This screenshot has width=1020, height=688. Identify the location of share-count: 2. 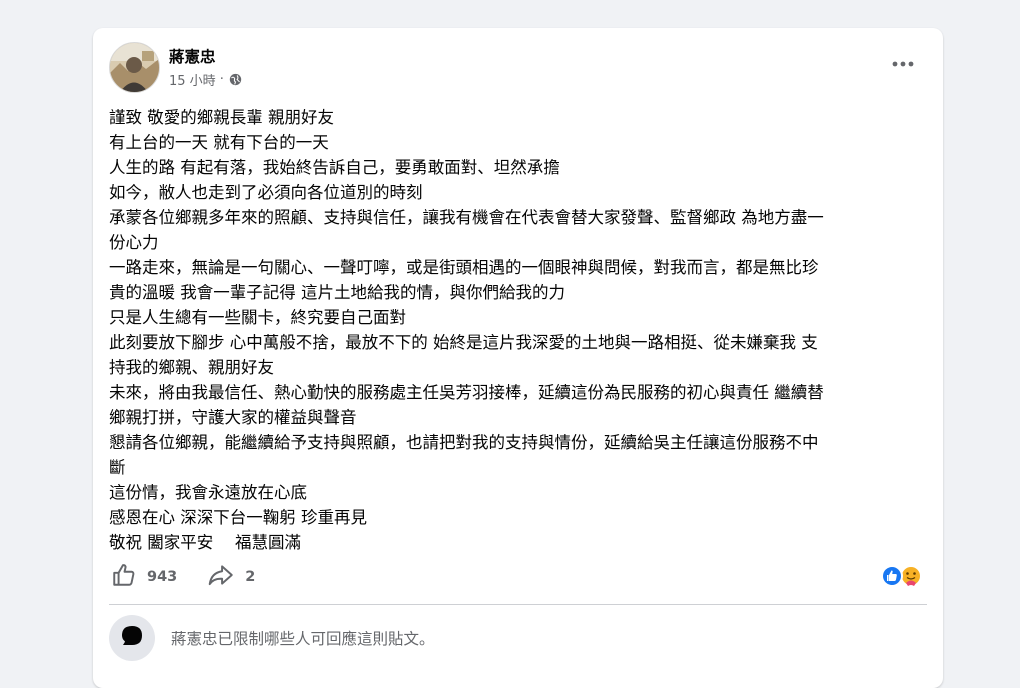
(250, 577).